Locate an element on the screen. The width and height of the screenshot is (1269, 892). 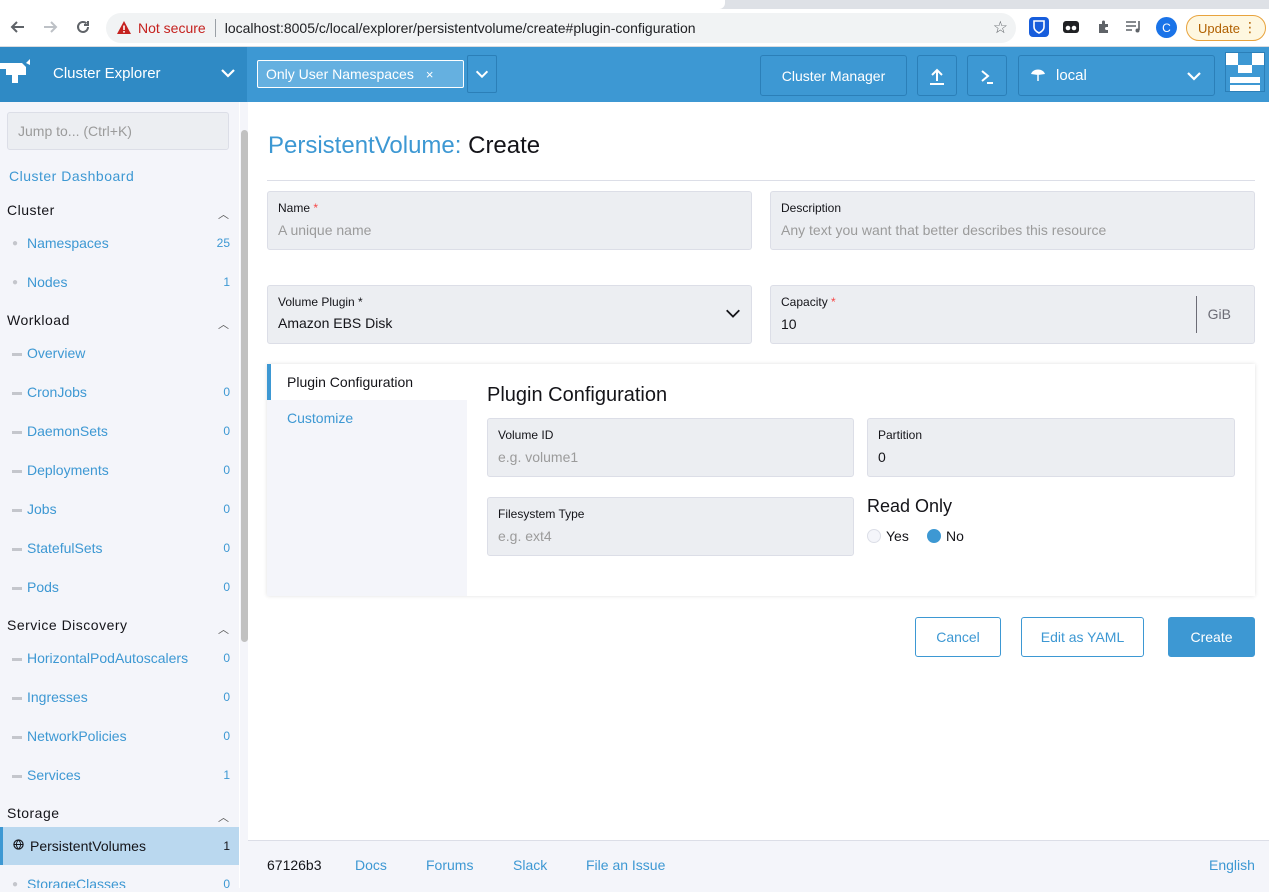
volume-id-field: Volume ID e.g. volume1 is located at coordinates (670, 447).